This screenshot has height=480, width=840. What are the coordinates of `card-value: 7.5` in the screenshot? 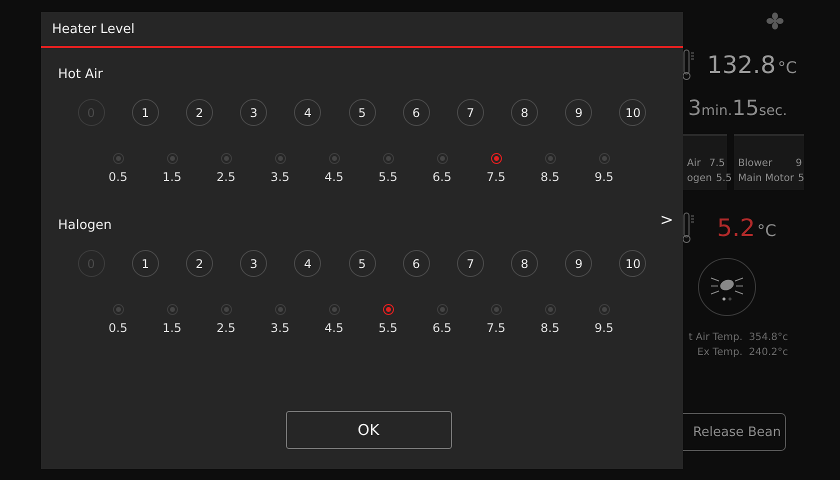 It's located at (717, 164).